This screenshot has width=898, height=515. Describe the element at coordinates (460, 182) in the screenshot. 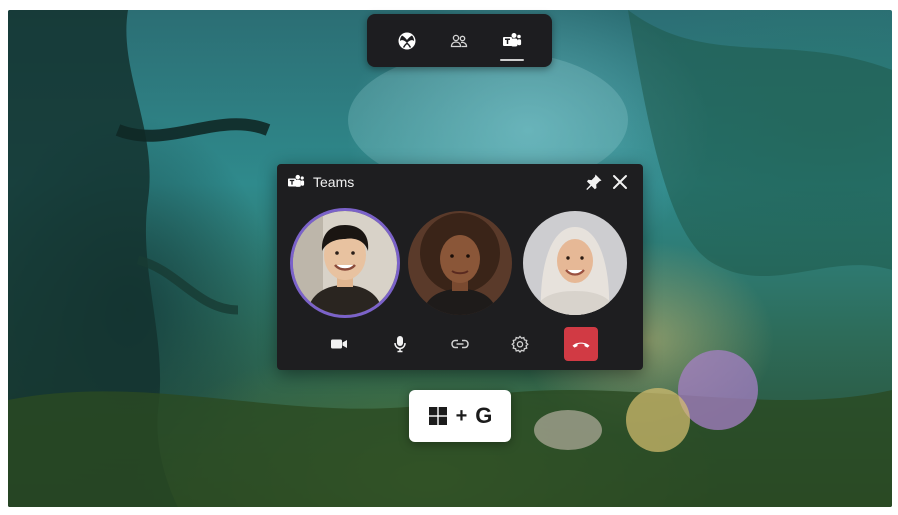

I see `teams-header: Teams` at that location.